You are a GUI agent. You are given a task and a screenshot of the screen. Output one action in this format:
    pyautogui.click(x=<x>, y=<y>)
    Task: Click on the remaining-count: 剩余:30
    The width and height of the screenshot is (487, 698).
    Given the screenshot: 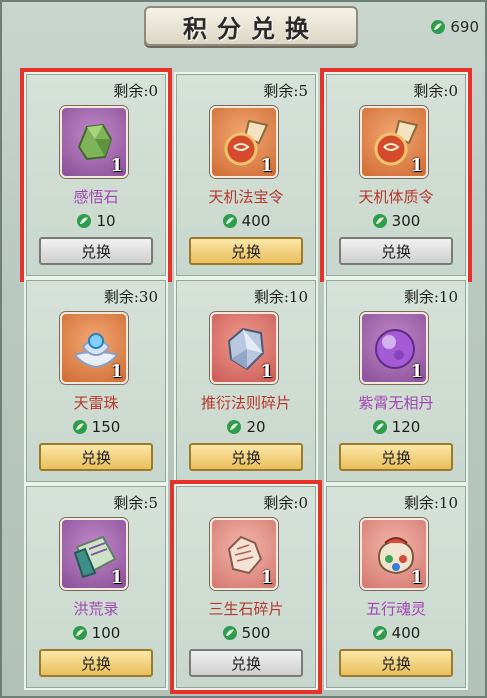 What is the action you would take?
    pyautogui.click(x=130, y=297)
    